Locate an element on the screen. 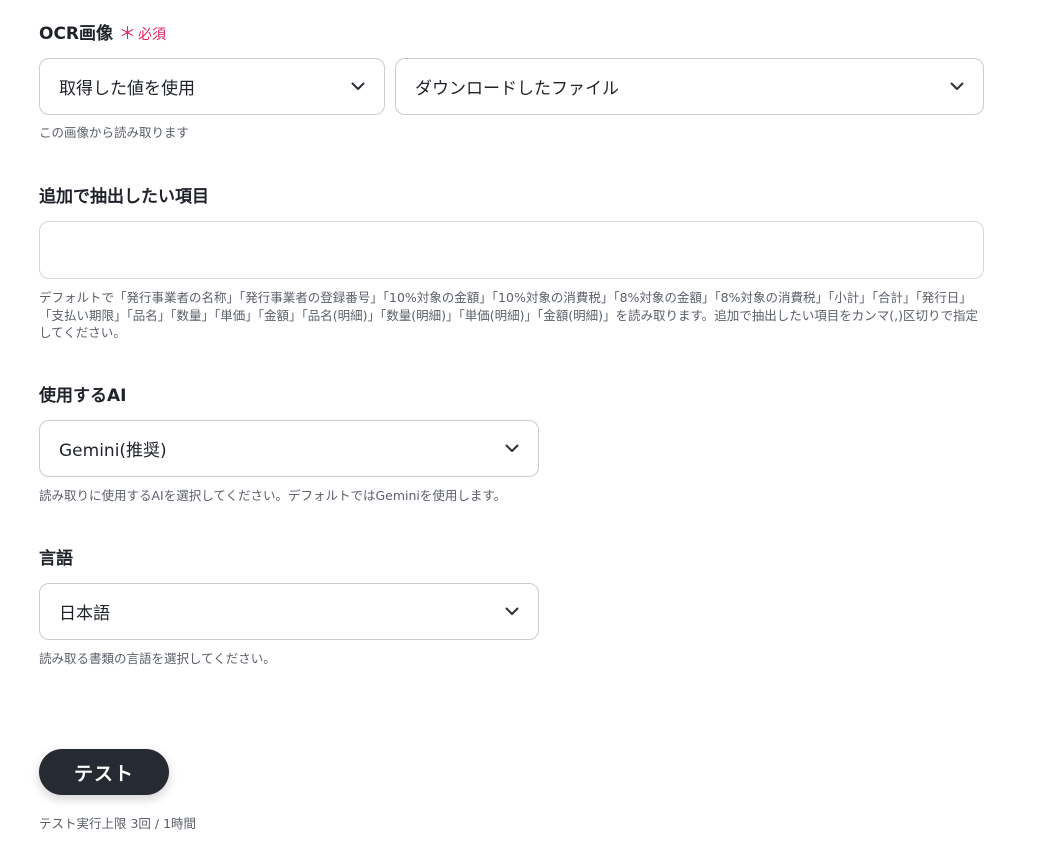 This screenshot has height=856, width=1054. ocr-source-select: 取得した値を使用 is located at coordinates (212, 86).